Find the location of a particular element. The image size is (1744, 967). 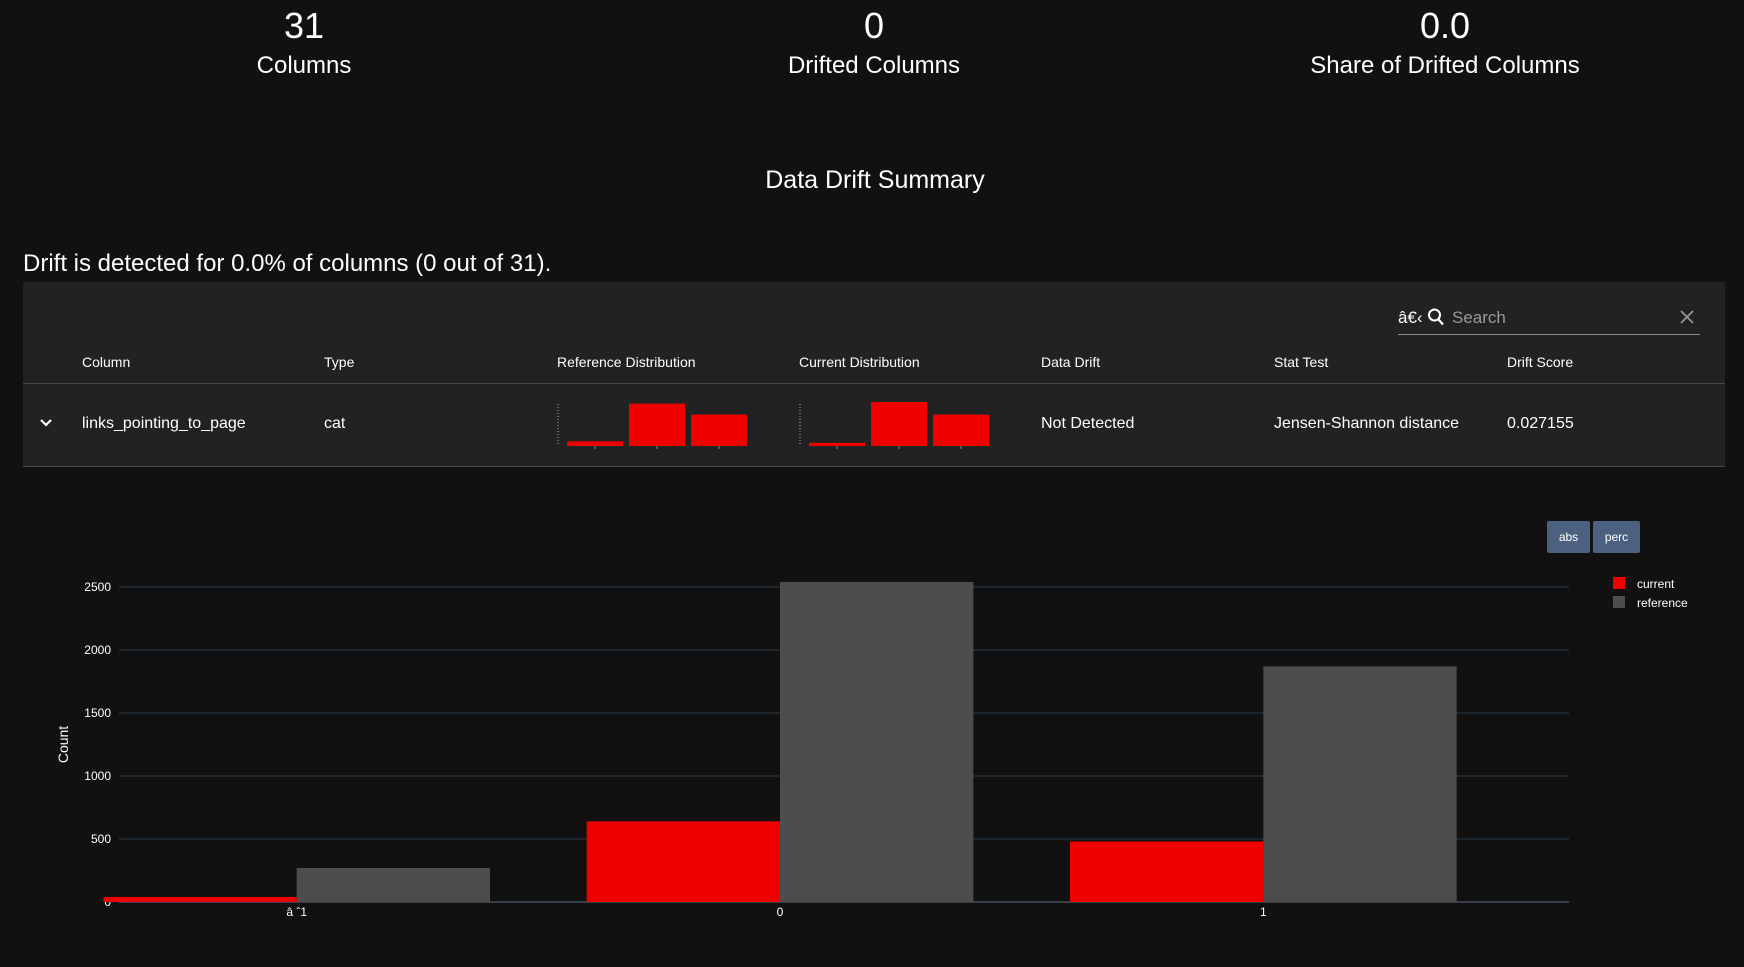

cell-stat-test: Jensen-Shannon distance is located at coordinates (1367, 423).